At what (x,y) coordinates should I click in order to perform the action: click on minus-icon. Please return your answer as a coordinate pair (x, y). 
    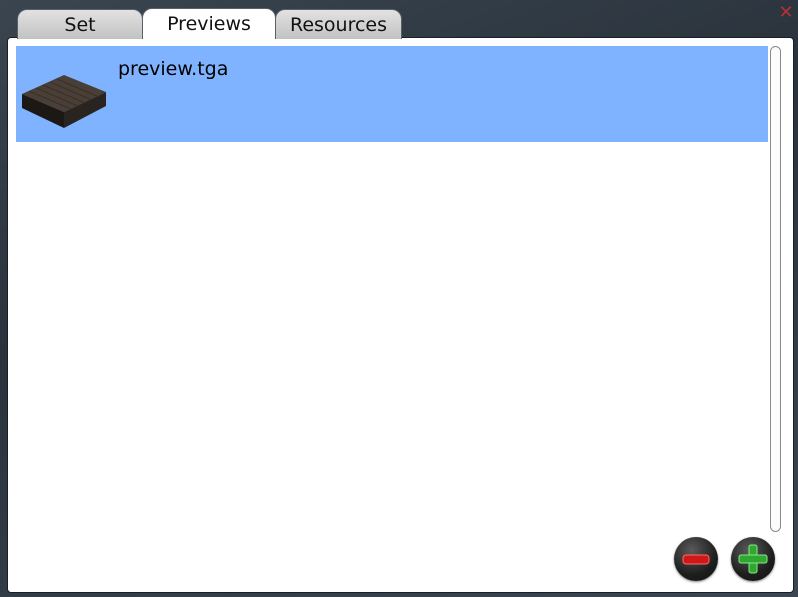
    Looking at the image, I should click on (696, 559).